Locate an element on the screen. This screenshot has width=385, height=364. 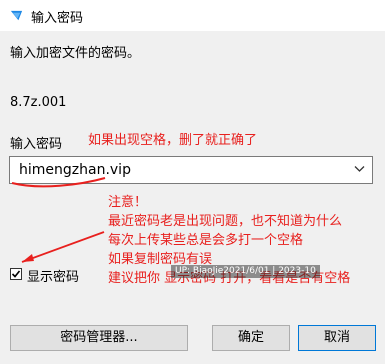
archive-filename: 8.7z.001 is located at coordinates (38, 102).